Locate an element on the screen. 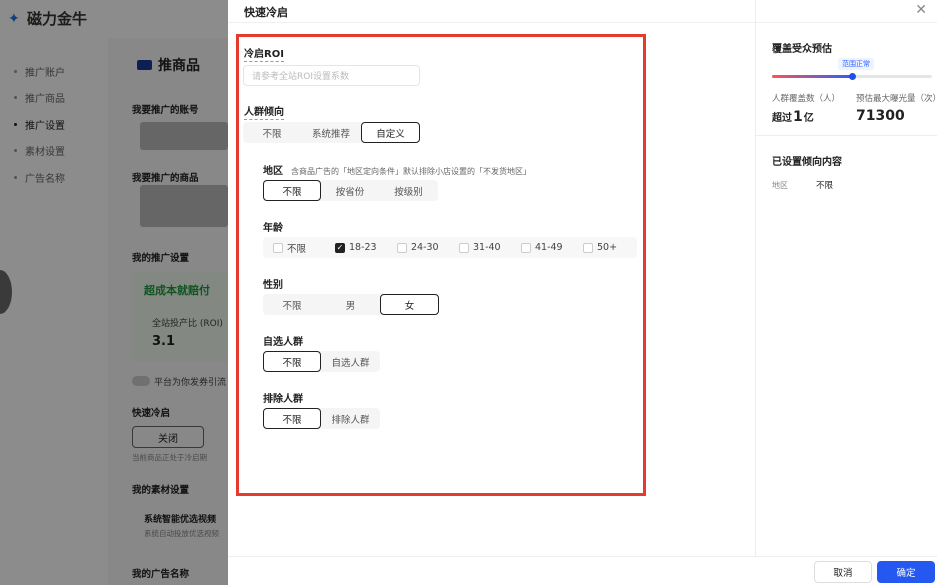 This screenshot has height=585, width=937. age-text: 50+ is located at coordinates (607, 247).